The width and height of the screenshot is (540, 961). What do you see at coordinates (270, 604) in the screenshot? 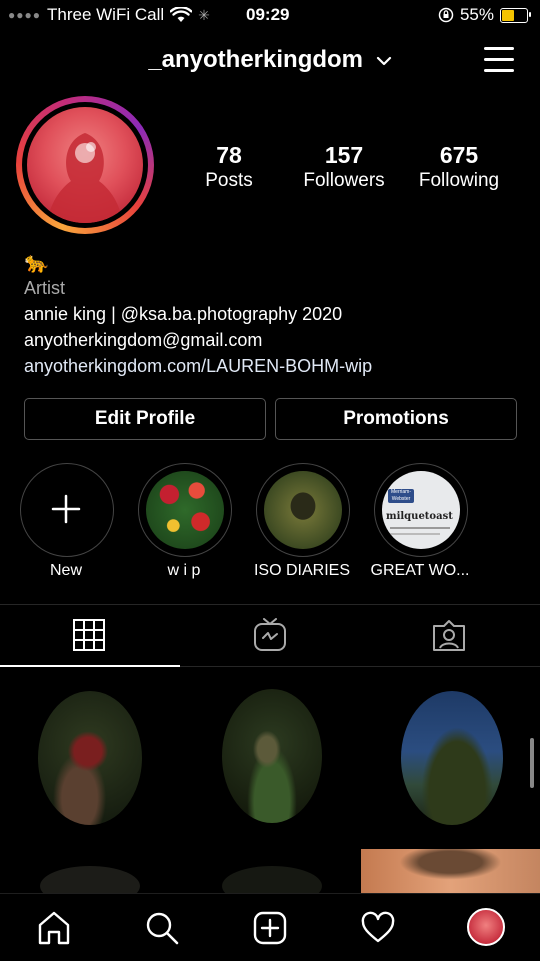
I see `tabs-divider` at bounding box center [270, 604].